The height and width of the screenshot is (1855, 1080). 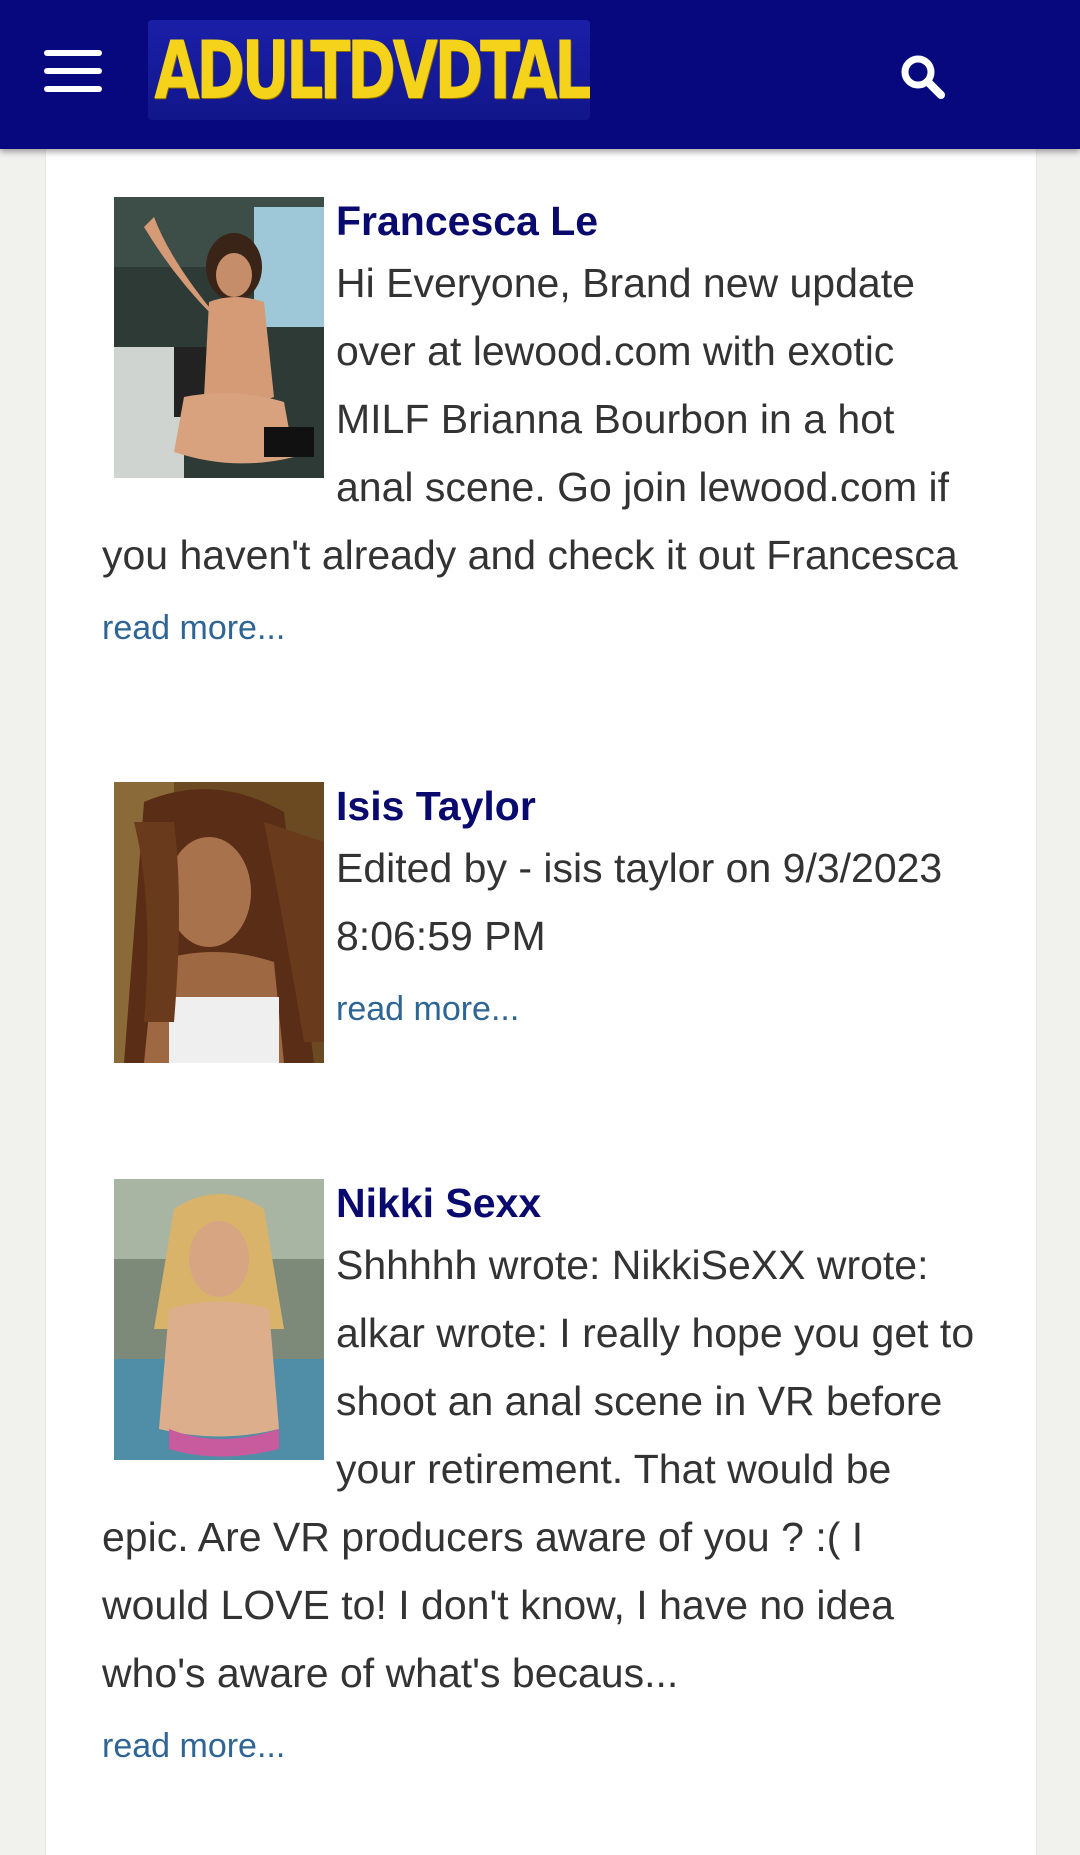 I want to click on top-nav-bar: ADULTDVDTALK, so click(x=540, y=74).